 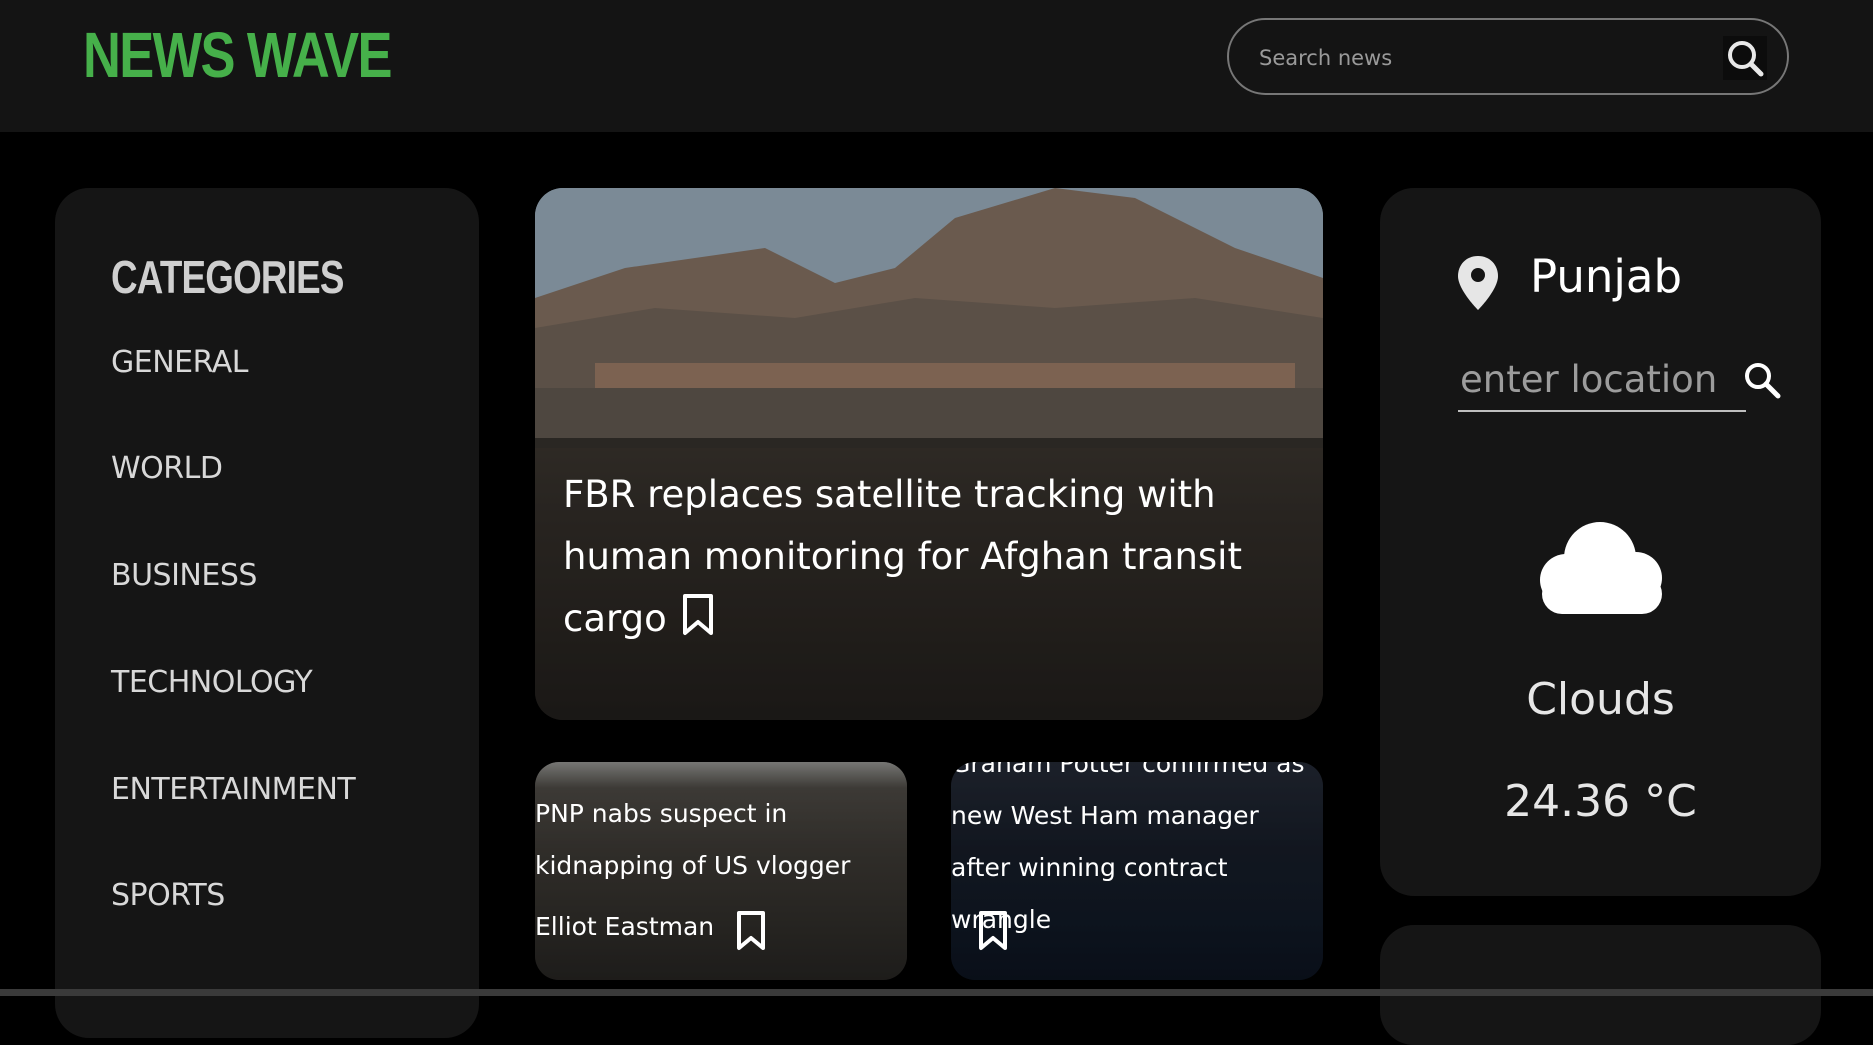 I want to click on location-search-button, so click(x=1762, y=382).